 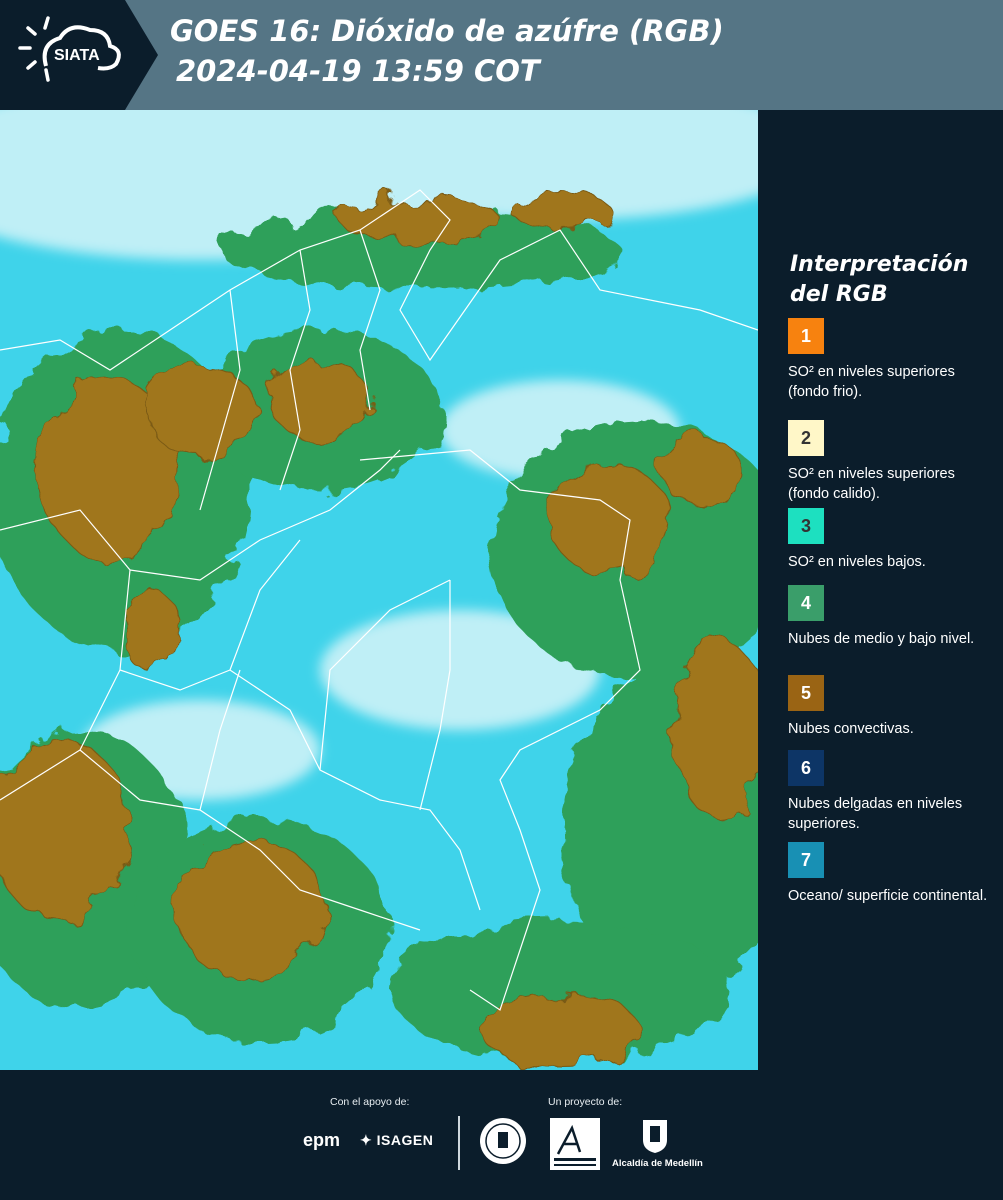 I want to click on legend-item-6: 6 Nubes delgadas en niveles superiores., so click(x=890, y=792).